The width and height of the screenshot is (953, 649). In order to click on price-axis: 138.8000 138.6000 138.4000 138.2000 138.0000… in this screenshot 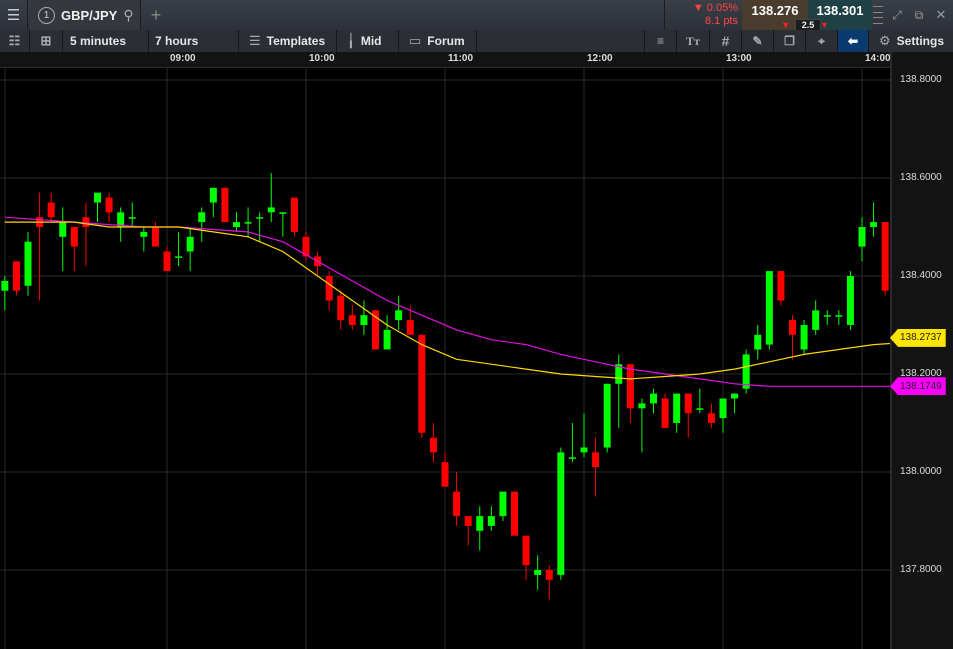, I will do `click(921, 350)`.